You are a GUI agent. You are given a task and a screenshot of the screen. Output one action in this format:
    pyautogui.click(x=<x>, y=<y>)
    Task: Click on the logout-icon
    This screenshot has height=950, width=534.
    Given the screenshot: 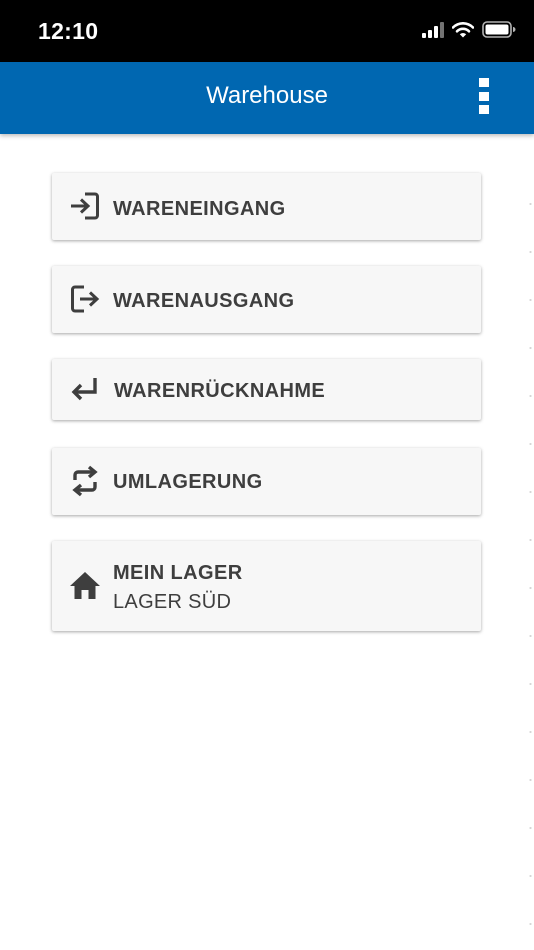 What is the action you would take?
    pyautogui.click(x=85, y=299)
    